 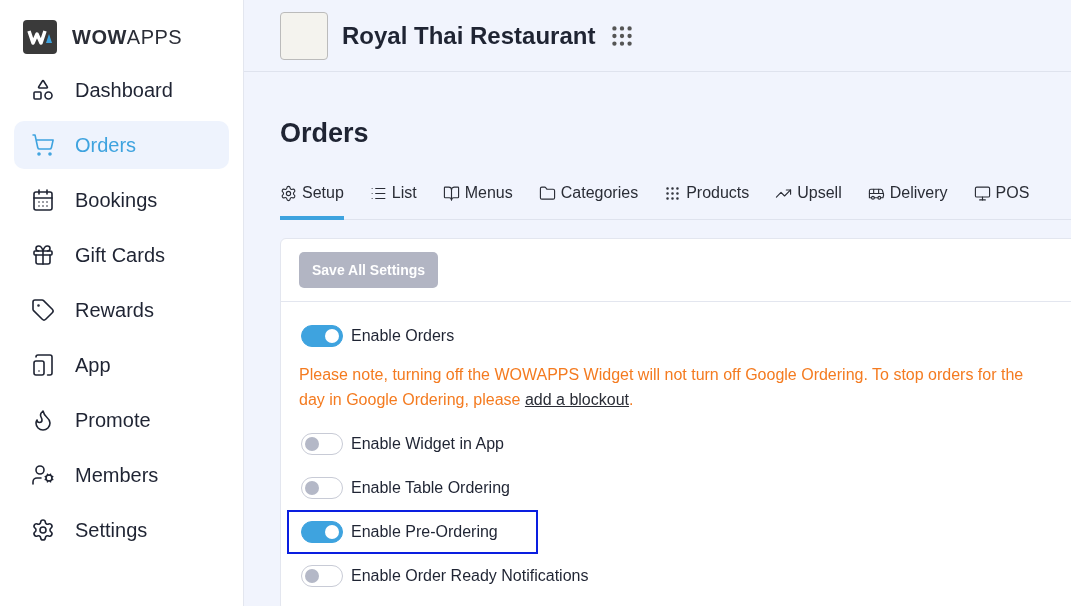 What do you see at coordinates (707, 202) in the screenshot?
I see `tab: Products` at bounding box center [707, 202].